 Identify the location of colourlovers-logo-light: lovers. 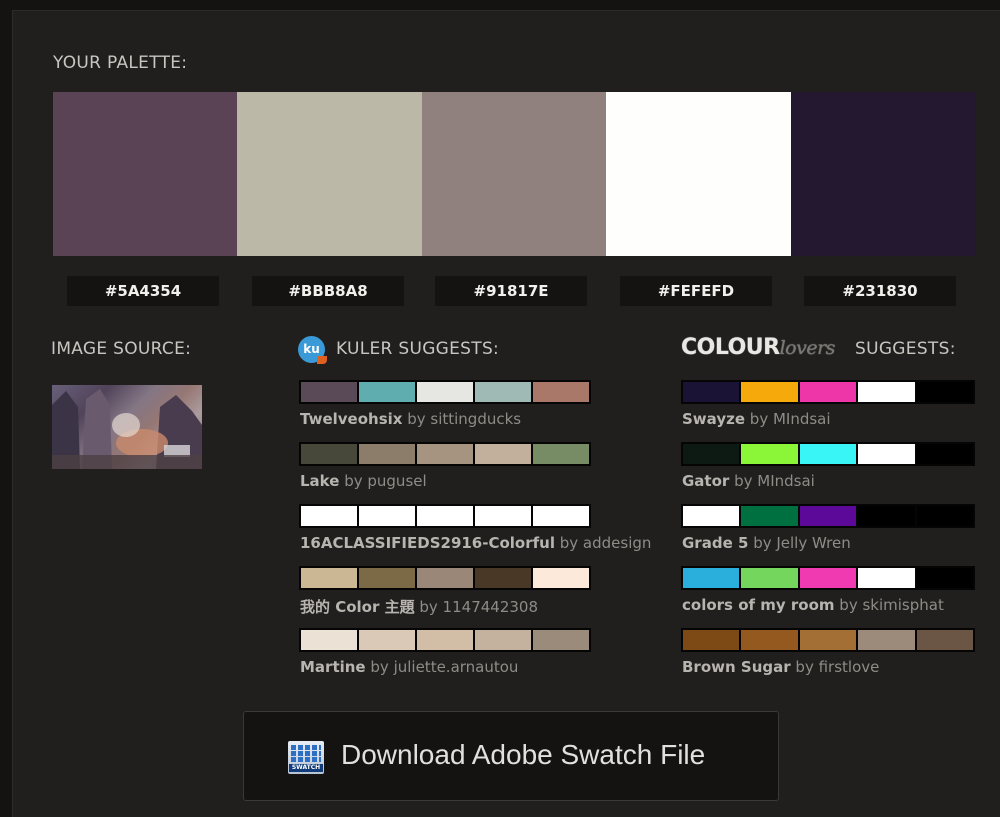
(807, 348).